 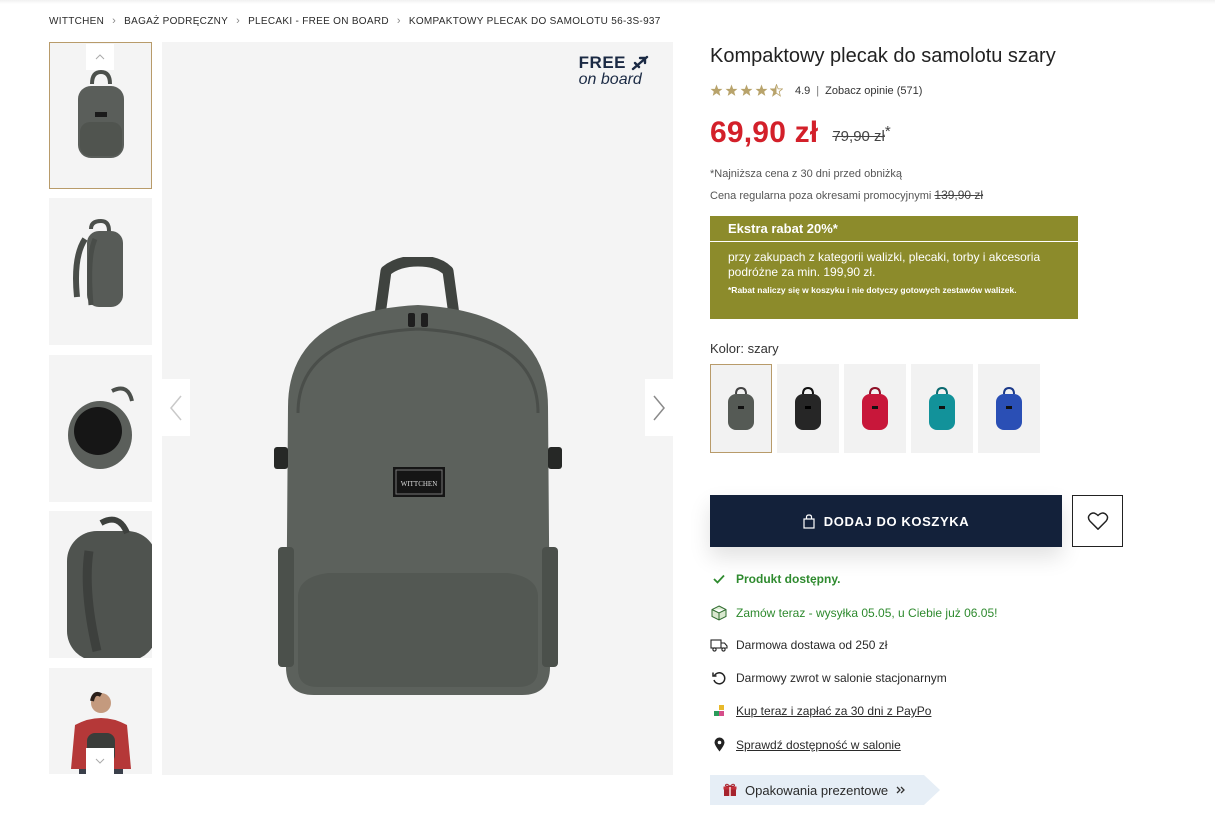 I want to click on paypo-link: Kup teraz i zapłać za 30 dni z PayPo, so click(x=833, y=711).